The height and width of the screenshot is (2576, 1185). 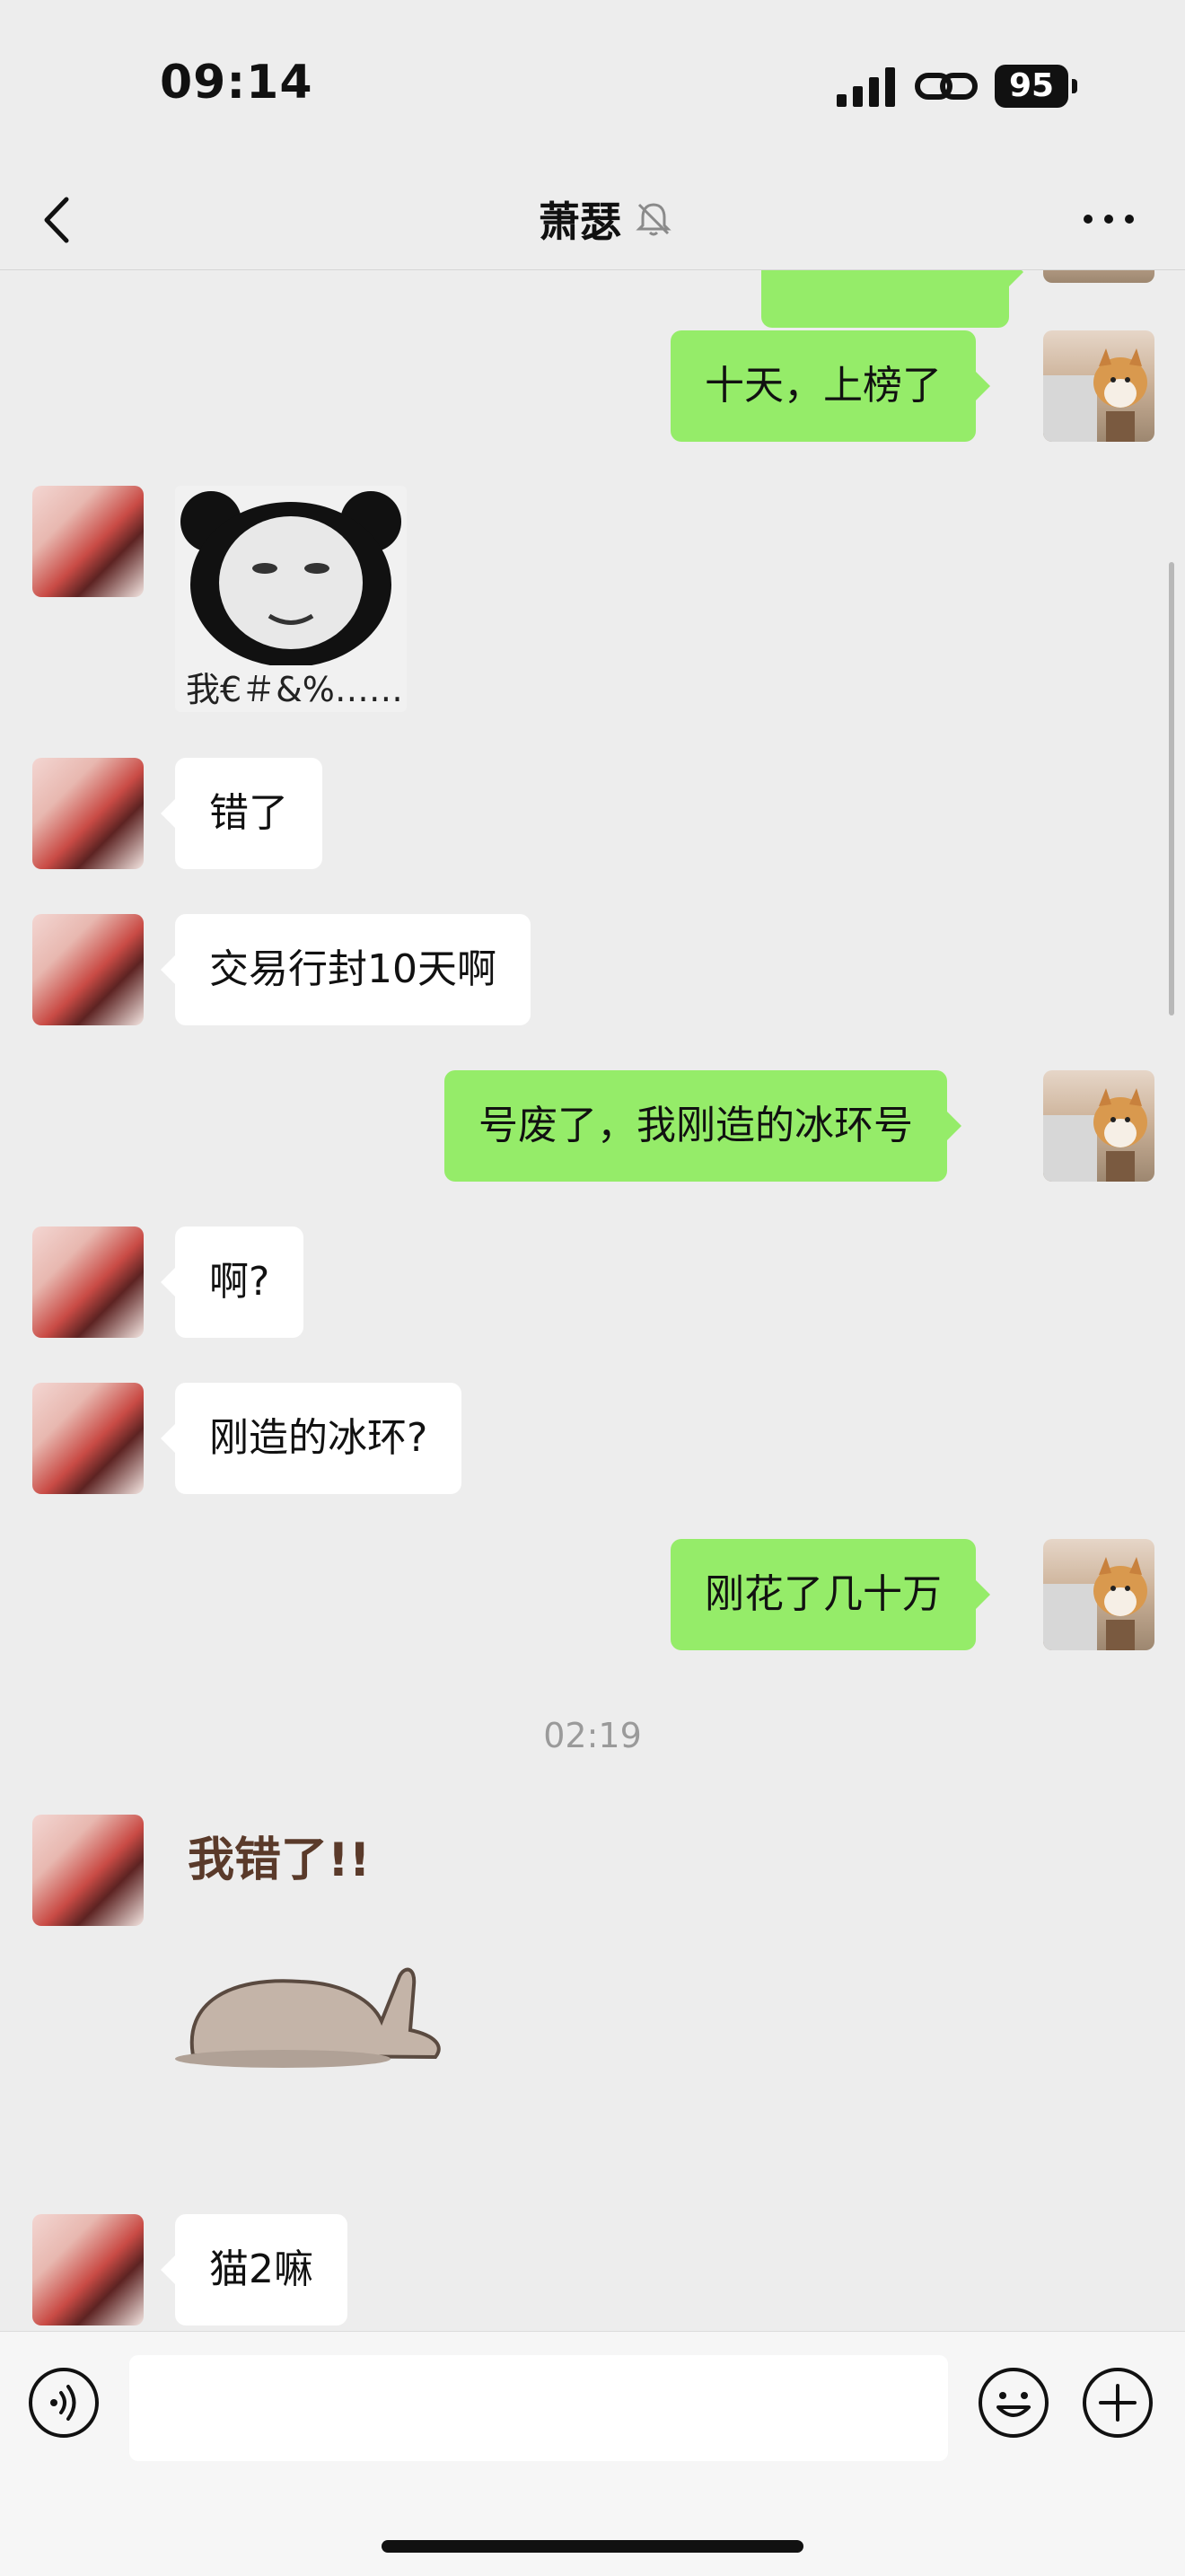 What do you see at coordinates (892, 299) in the screenshot?
I see `message-bubble-partial` at bounding box center [892, 299].